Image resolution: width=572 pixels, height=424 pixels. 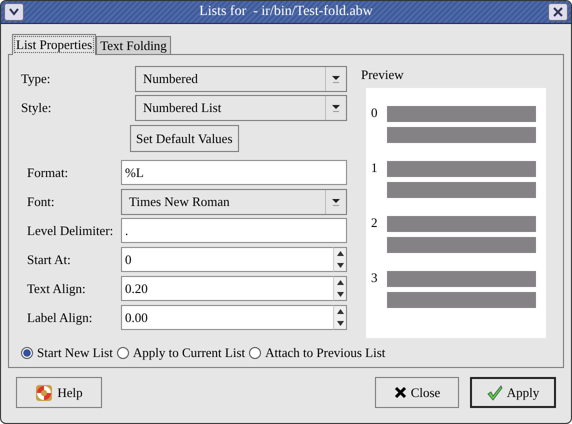 What do you see at coordinates (374, 169) in the screenshot?
I see `list-number: 1` at bounding box center [374, 169].